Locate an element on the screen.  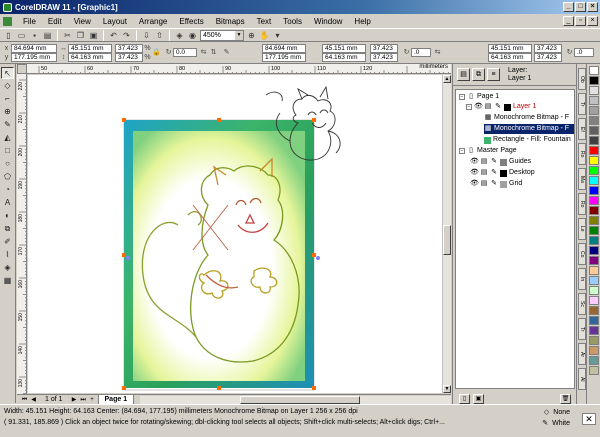
interactive-blend-icon: ⧉ is located at coordinates (7, 229).